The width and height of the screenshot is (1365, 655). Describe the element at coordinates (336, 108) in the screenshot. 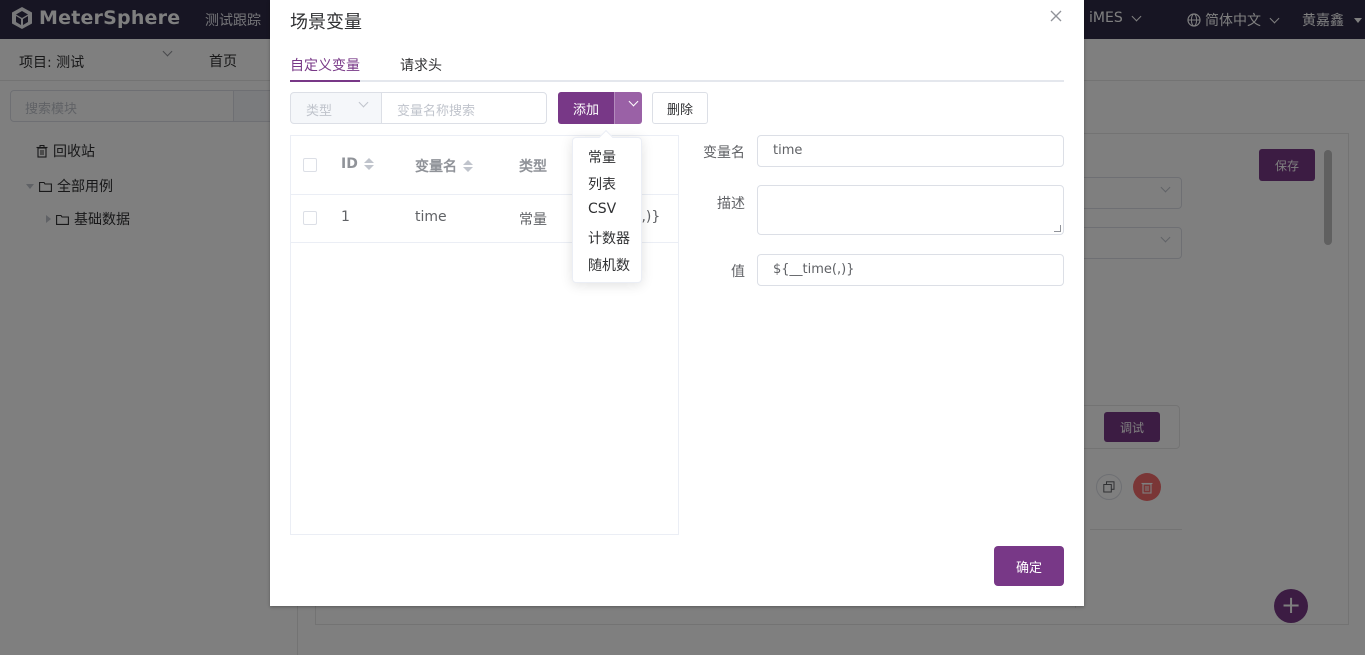

I see `type-filter-select: 类型` at that location.